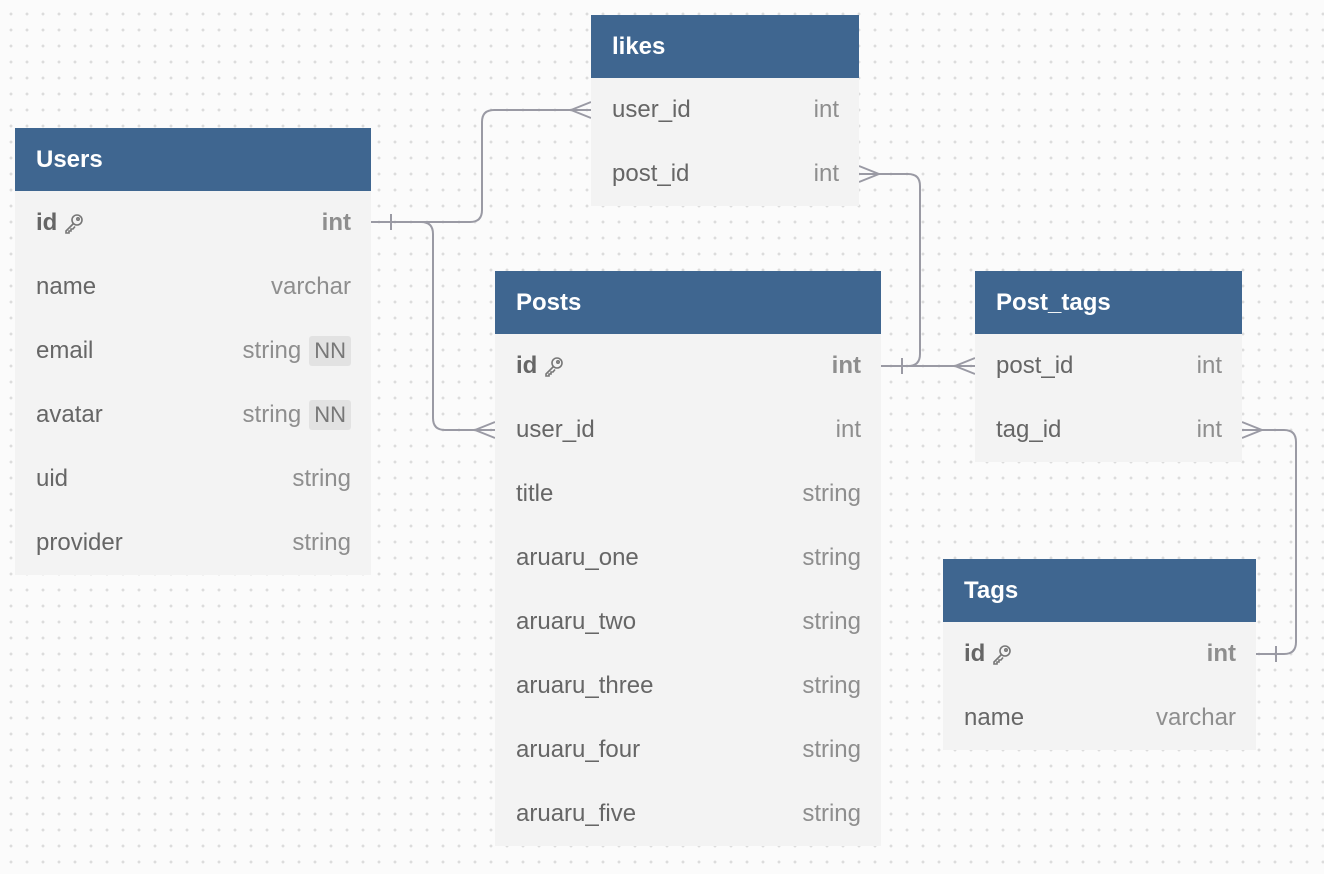 The image size is (1324, 874). What do you see at coordinates (193, 415) in the screenshot?
I see `column-row: avatar string NN` at bounding box center [193, 415].